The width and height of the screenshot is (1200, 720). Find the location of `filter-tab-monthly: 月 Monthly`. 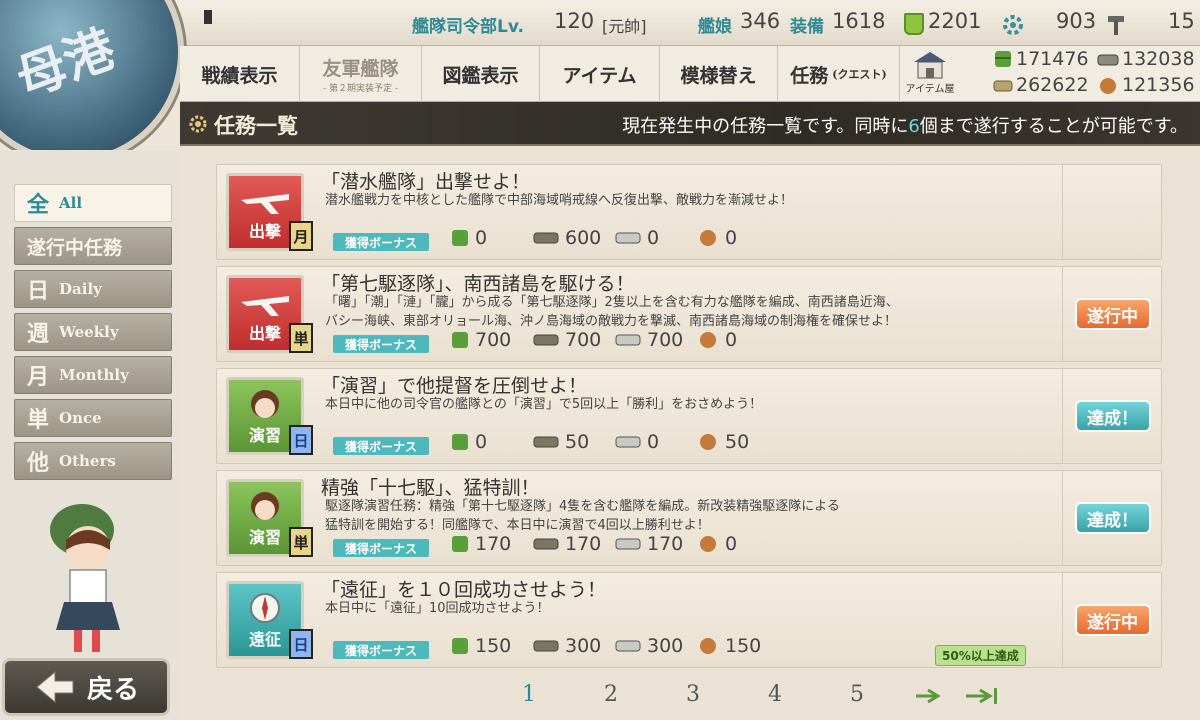

filter-tab-monthly: 月 Monthly is located at coordinates (93, 375).